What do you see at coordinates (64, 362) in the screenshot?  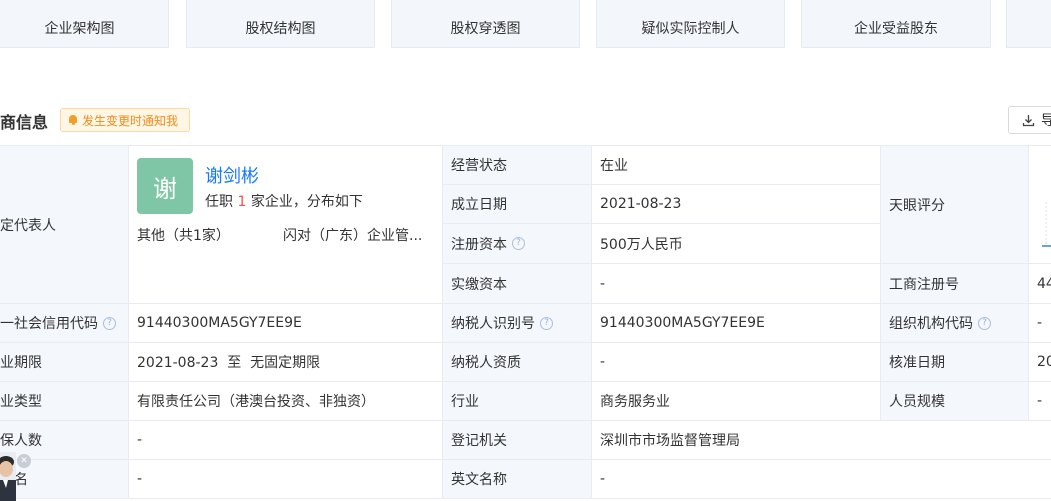 I see `label-term: 营业期限` at bounding box center [64, 362].